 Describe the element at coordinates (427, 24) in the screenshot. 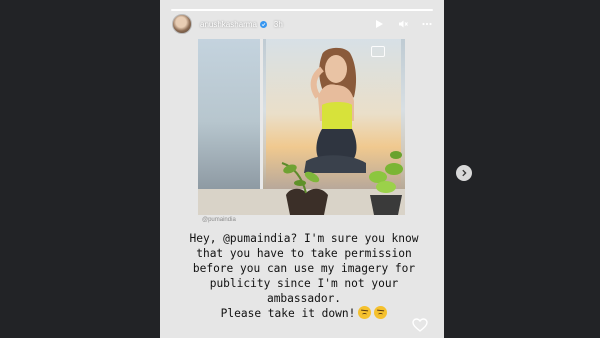

I see `more-options-icon` at that location.